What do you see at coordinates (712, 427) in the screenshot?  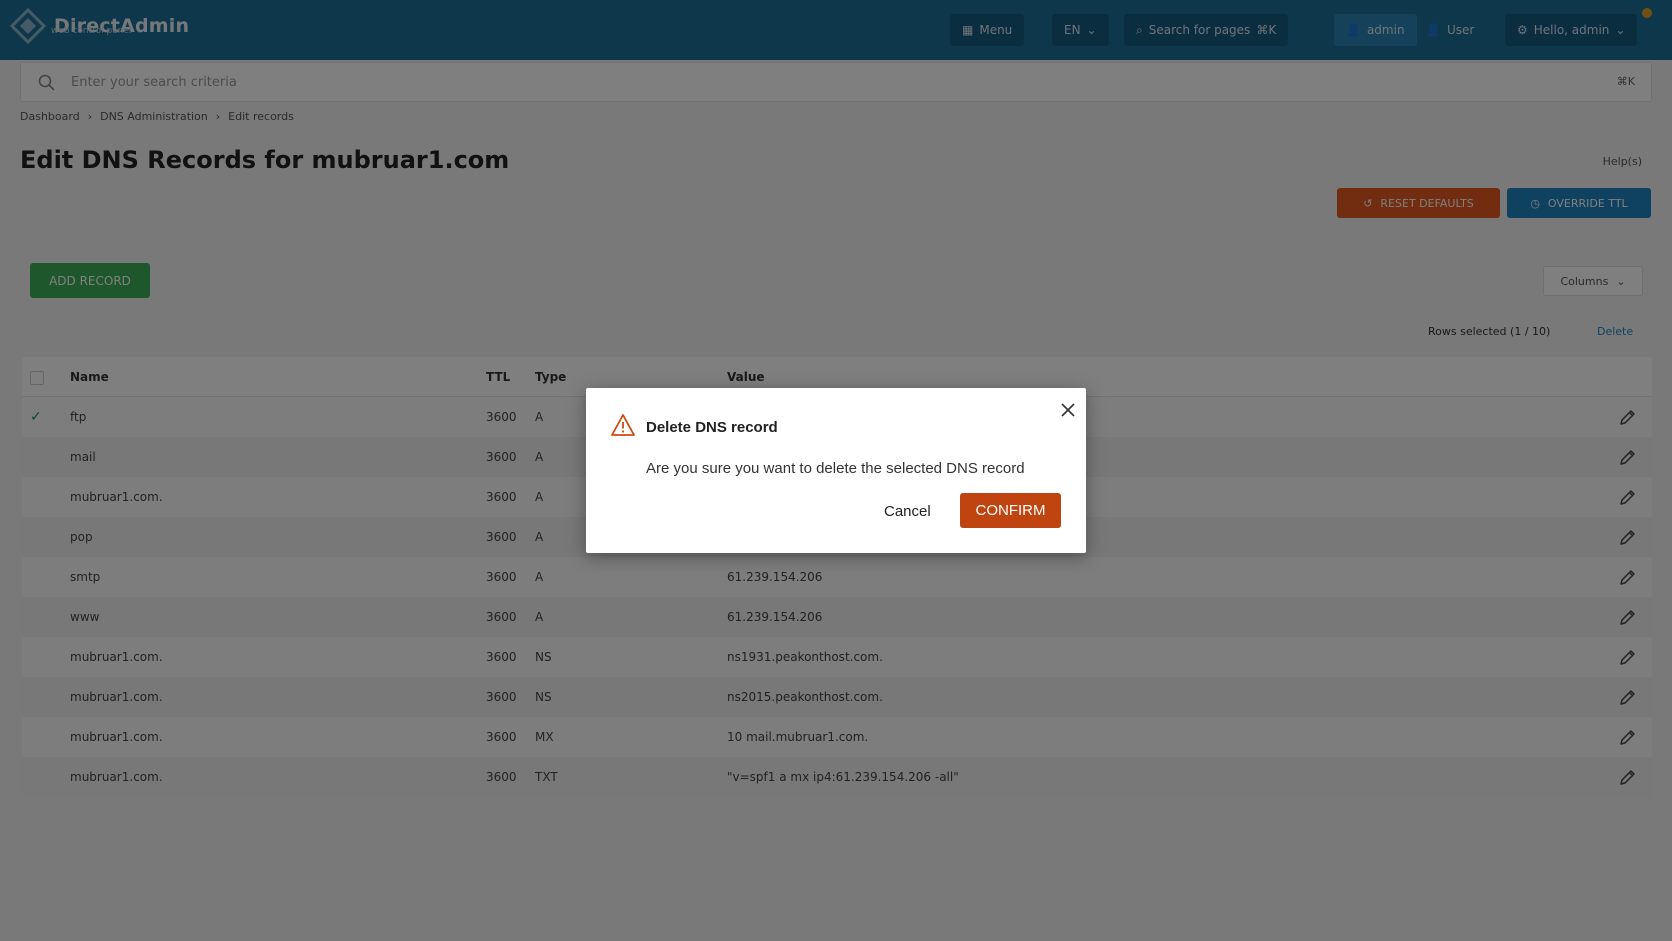 I see `dialog-title: Delete DNS record` at bounding box center [712, 427].